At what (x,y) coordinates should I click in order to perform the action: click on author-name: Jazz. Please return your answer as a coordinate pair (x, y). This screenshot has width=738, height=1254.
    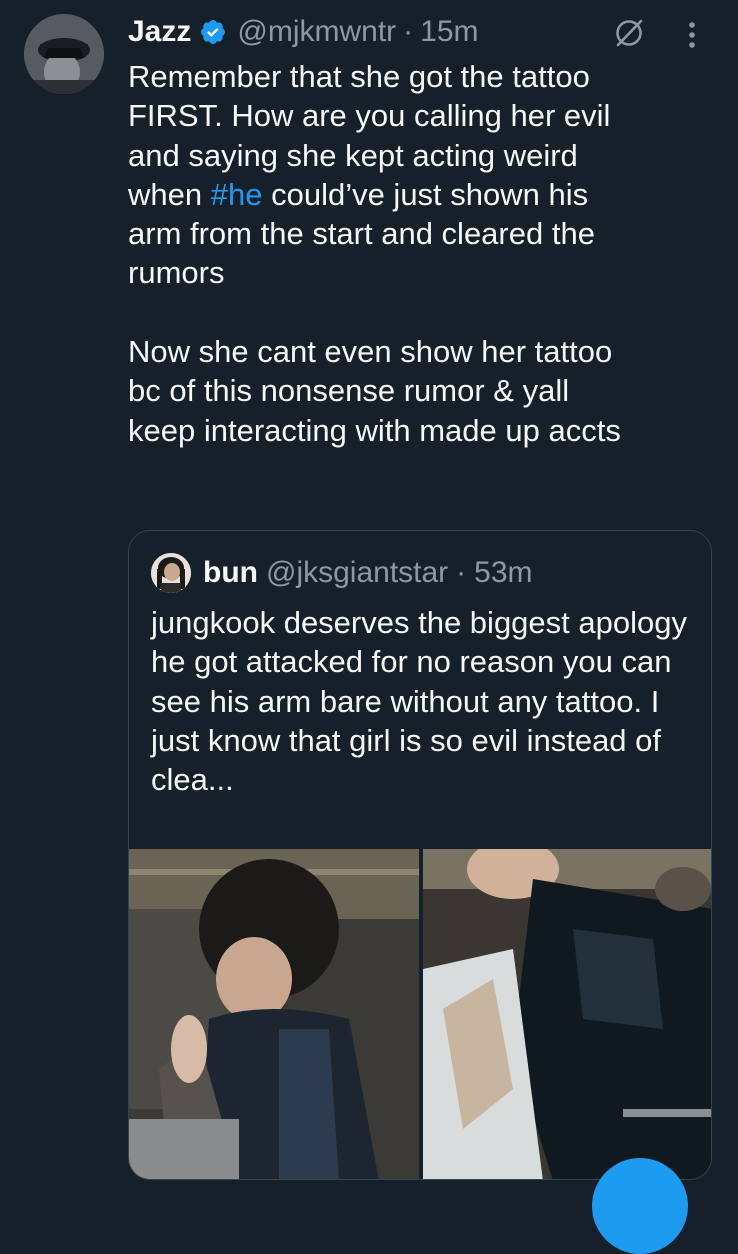
    Looking at the image, I should click on (159, 32).